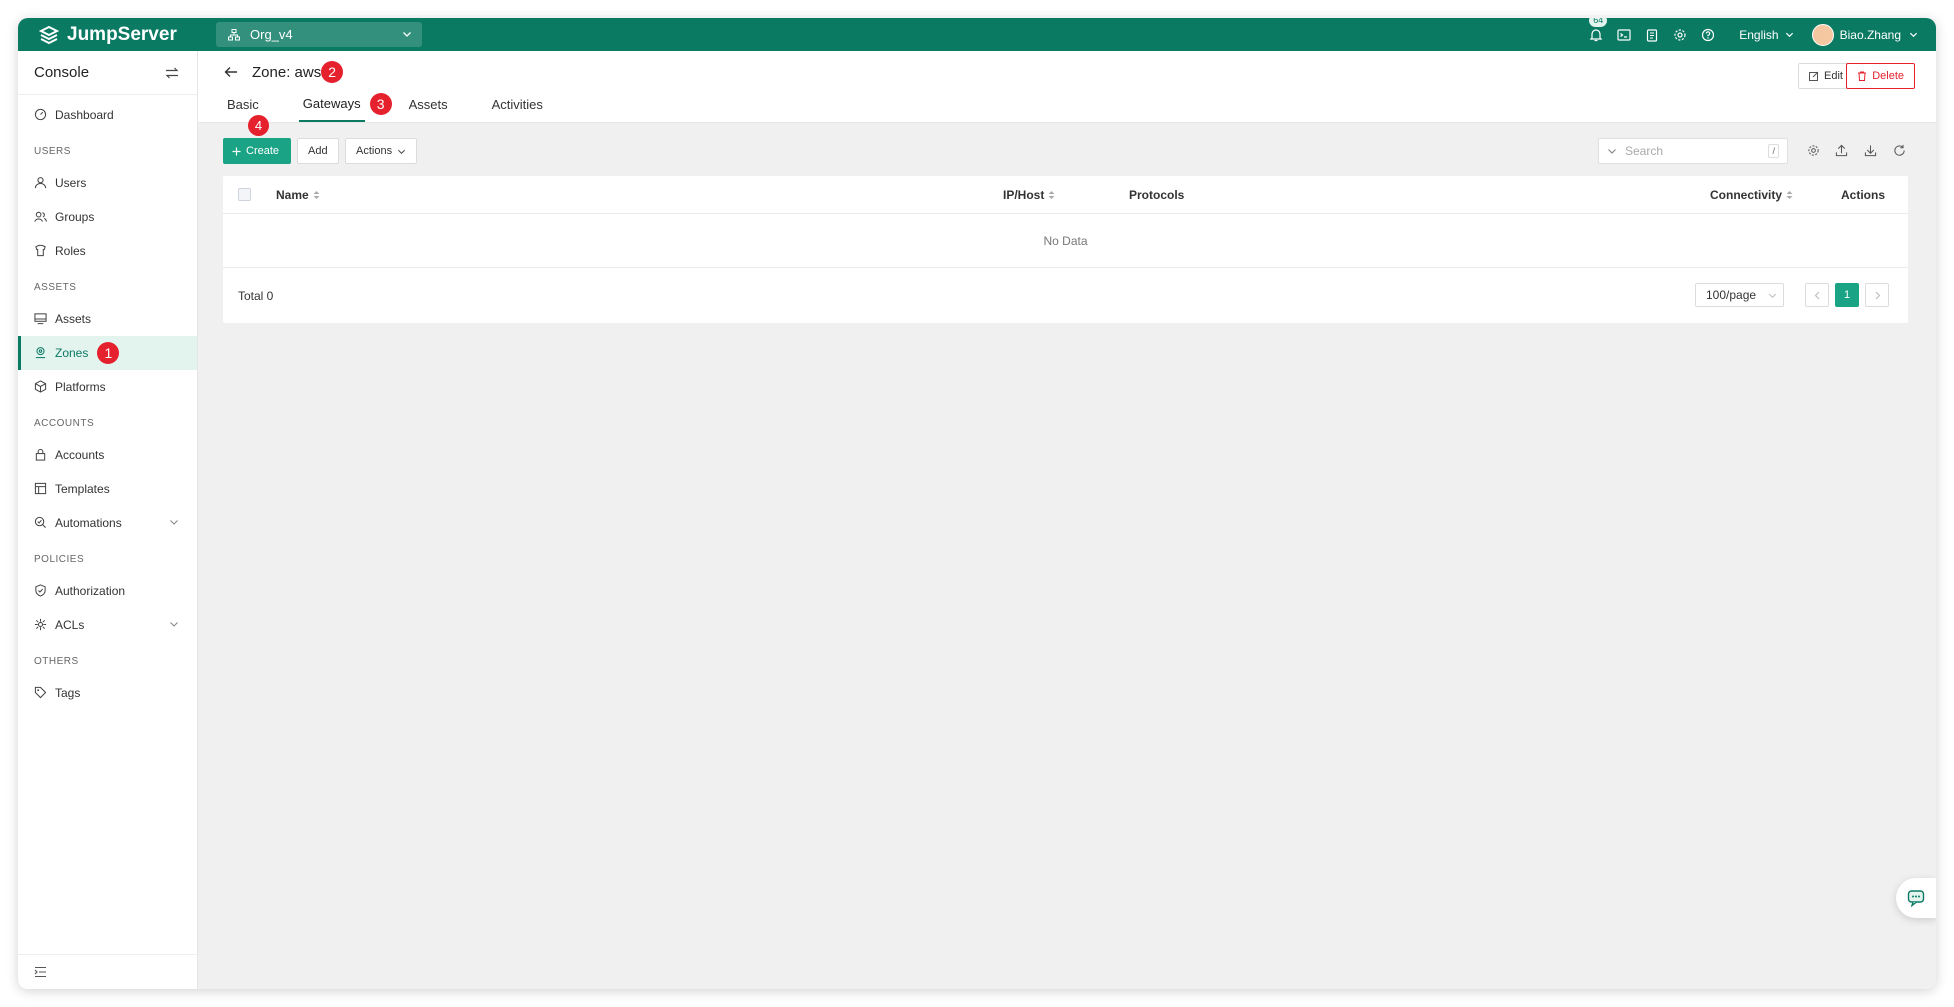  I want to click on total-count: Total 0, so click(256, 295).